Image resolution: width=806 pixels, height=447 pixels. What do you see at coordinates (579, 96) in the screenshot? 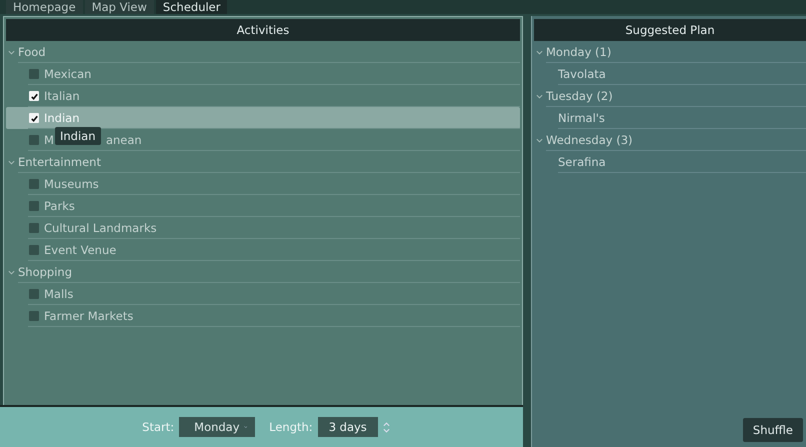
I see `day-label: Tuesday (2)` at bounding box center [579, 96].